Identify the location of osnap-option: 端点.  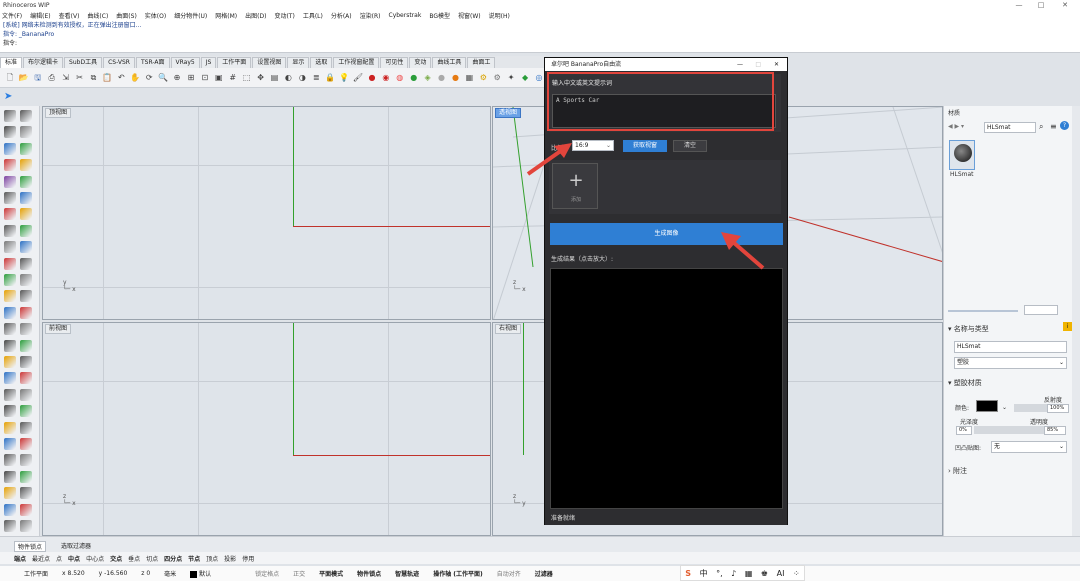
(20, 558).